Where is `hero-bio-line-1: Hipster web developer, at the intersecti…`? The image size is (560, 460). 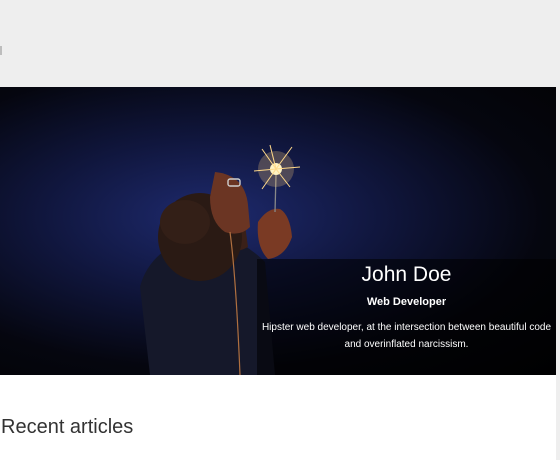
hero-bio-line-1: Hipster web developer, at the intersecti… is located at coordinates (406, 327).